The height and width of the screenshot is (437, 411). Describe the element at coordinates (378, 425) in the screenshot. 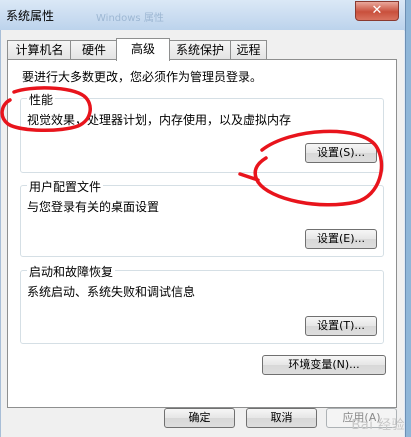

I see `baidu-watermark-logo: Bai 经验` at that location.